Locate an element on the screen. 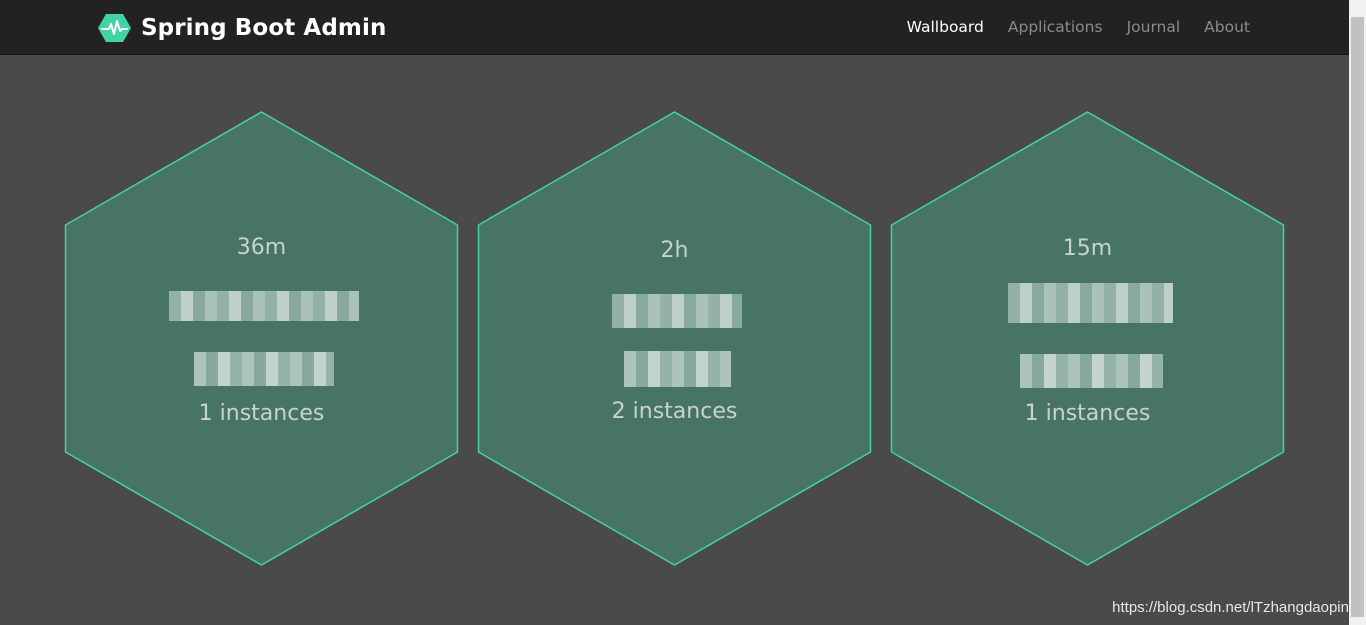 Image resolution: width=1366 pixels, height=625 pixels. nav-wallboard: Wallboard is located at coordinates (945, 27).